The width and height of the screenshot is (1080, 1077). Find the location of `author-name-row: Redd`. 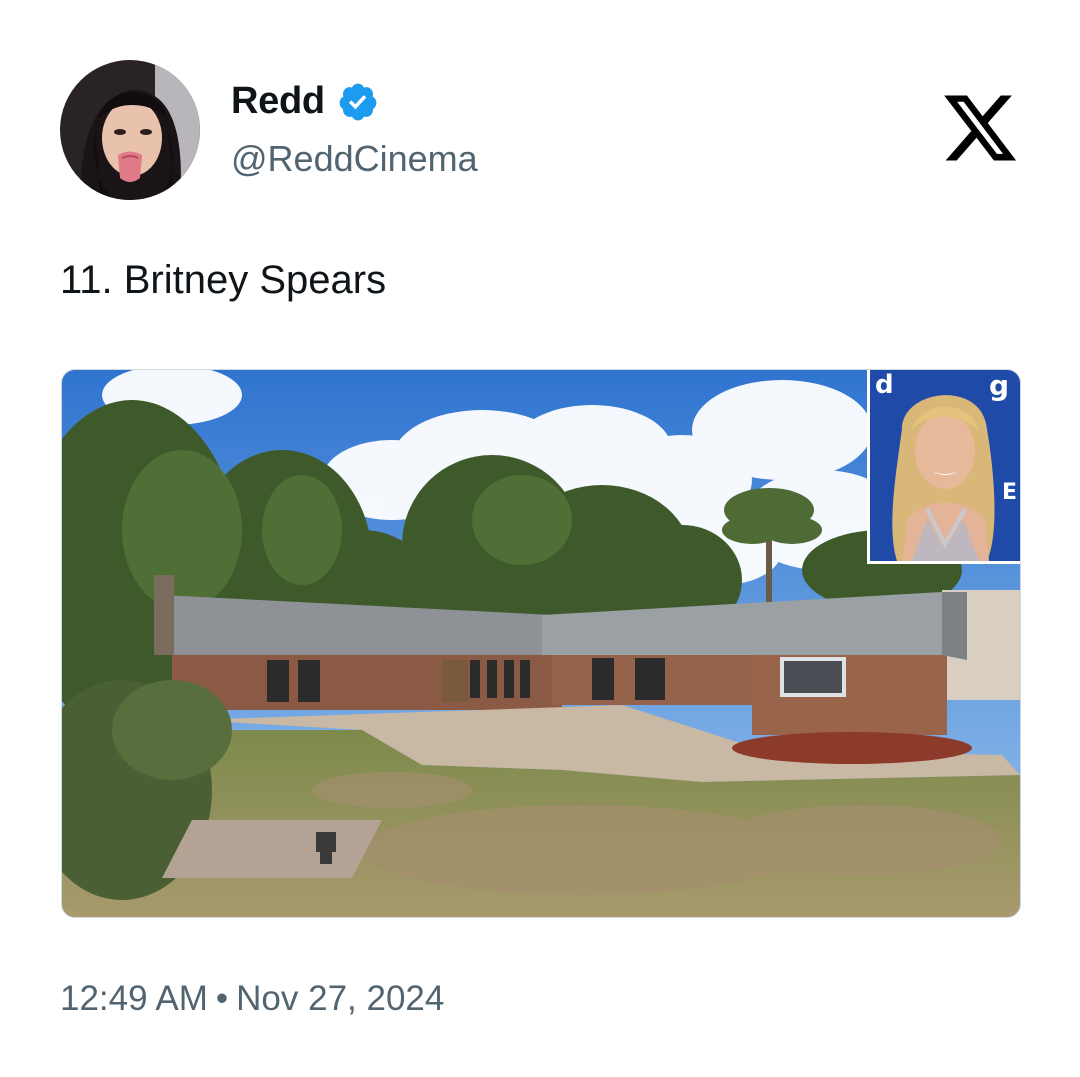

author-name-row: Redd is located at coordinates (305, 101).